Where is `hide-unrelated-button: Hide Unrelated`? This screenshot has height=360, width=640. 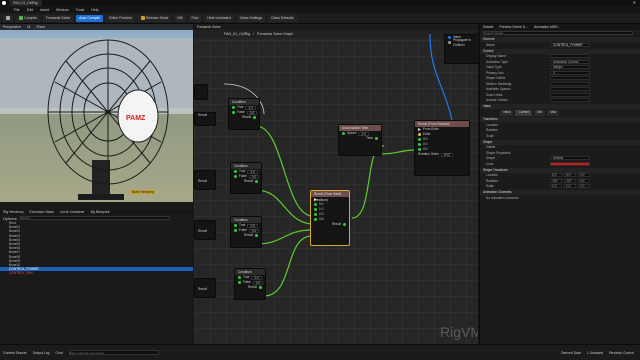 hide-unrelated-button: Hide Unrelated is located at coordinates (219, 18).